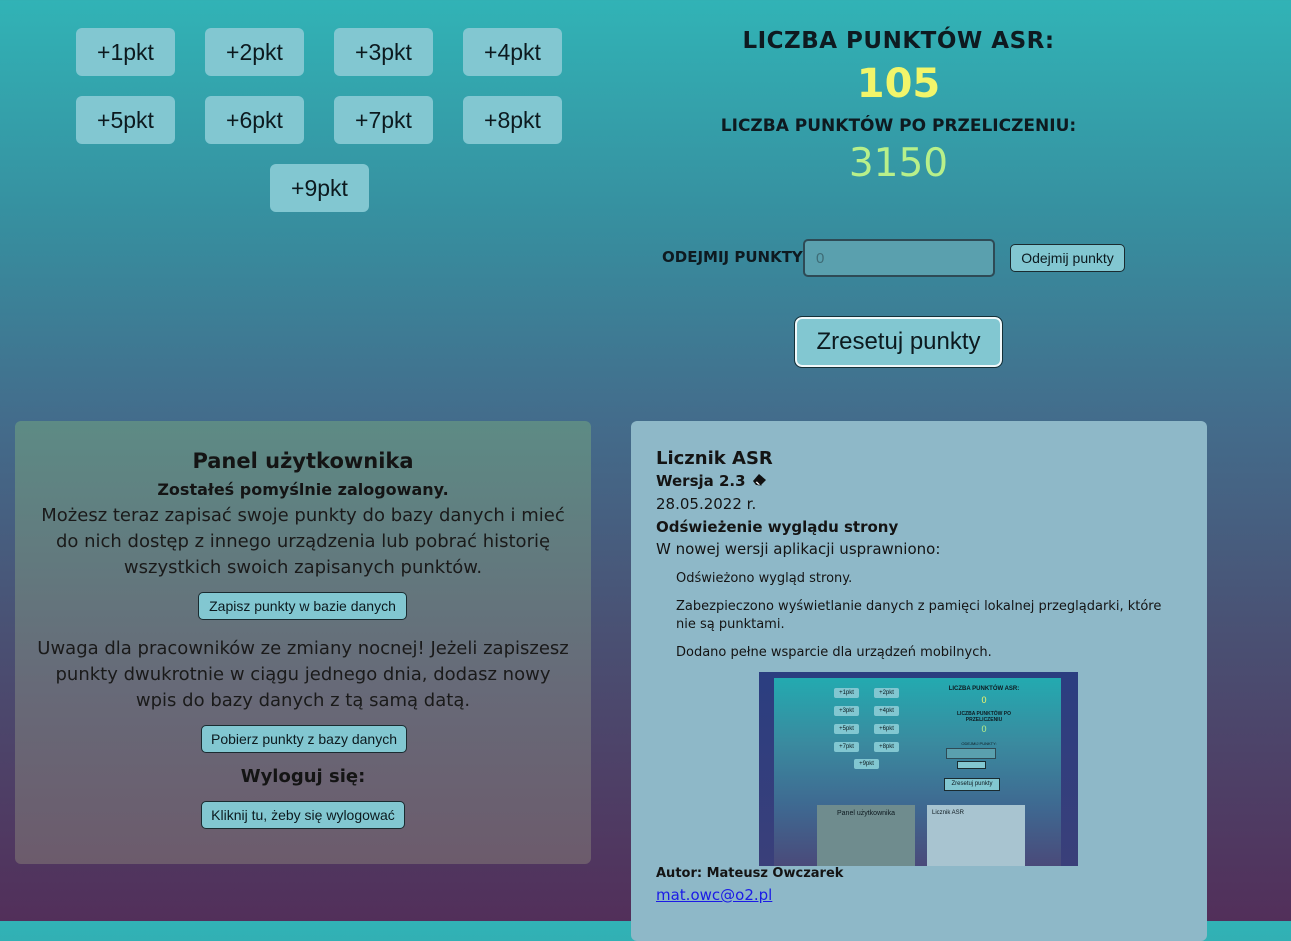 The image size is (1291, 941). What do you see at coordinates (972, 784) in the screenshot?
I see `preview-reset-button: Zresetuj punkty` at bounding box center [972, 784].